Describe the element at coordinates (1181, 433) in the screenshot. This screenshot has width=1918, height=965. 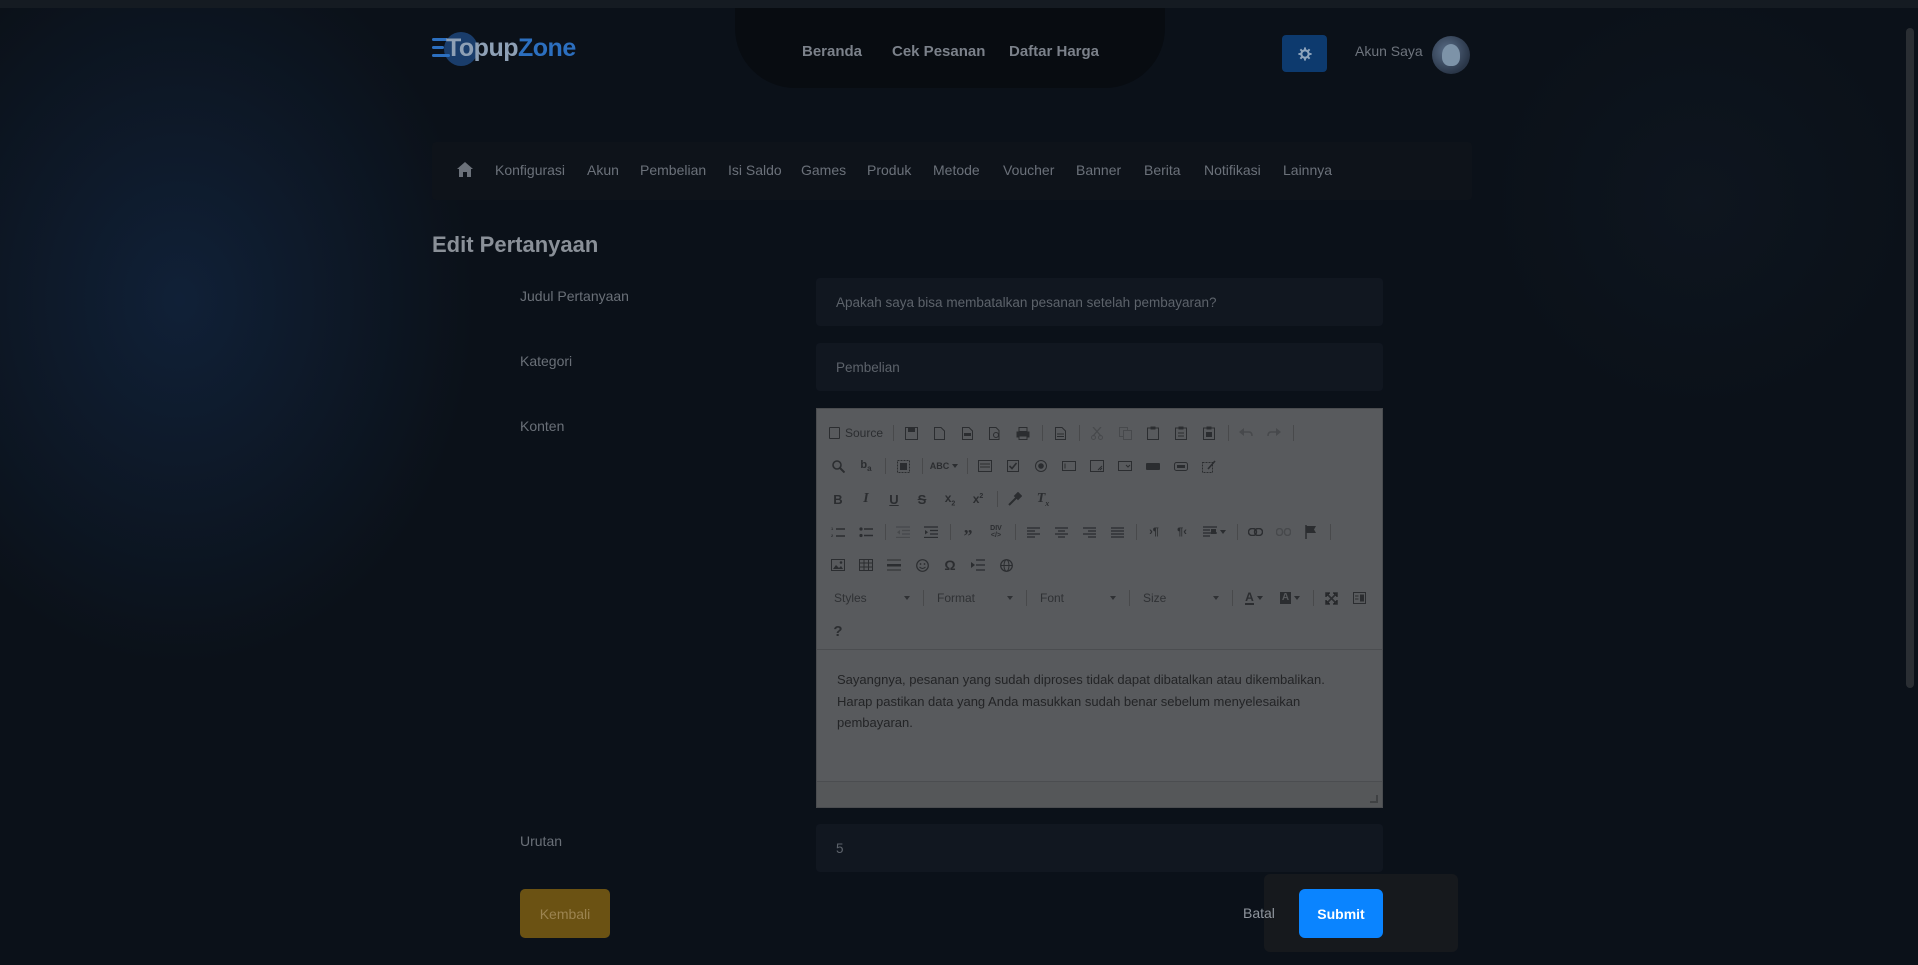
I see `paste-text-icon` at that location.